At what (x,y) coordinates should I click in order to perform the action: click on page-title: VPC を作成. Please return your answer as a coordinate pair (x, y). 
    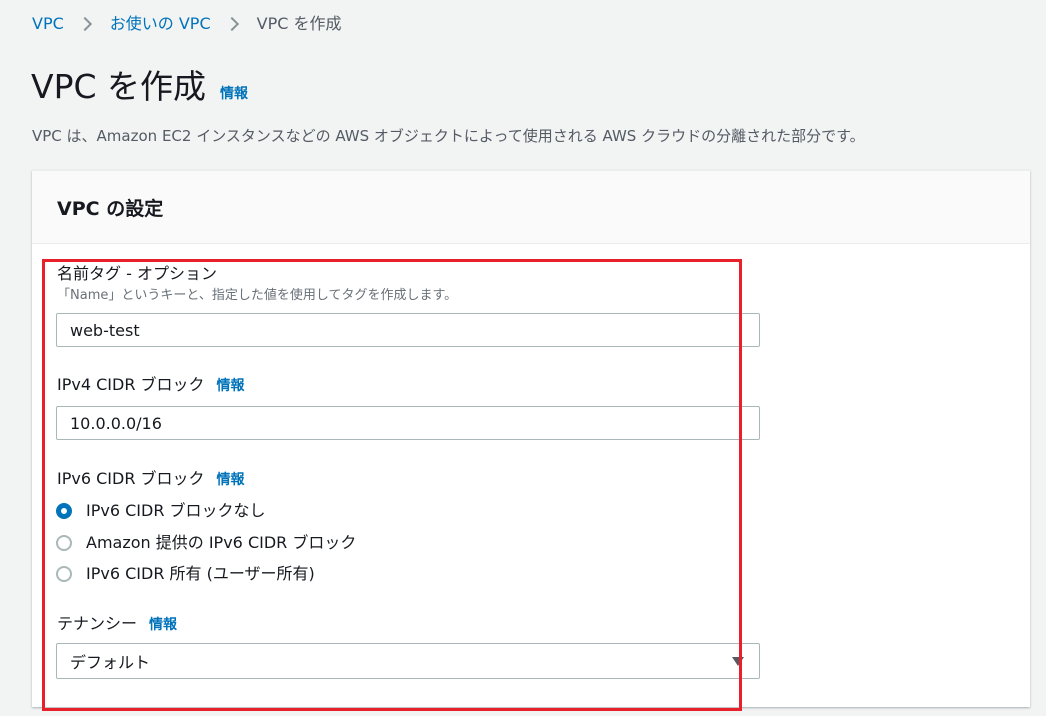
    Looking at the image, I should click on (119, 86).